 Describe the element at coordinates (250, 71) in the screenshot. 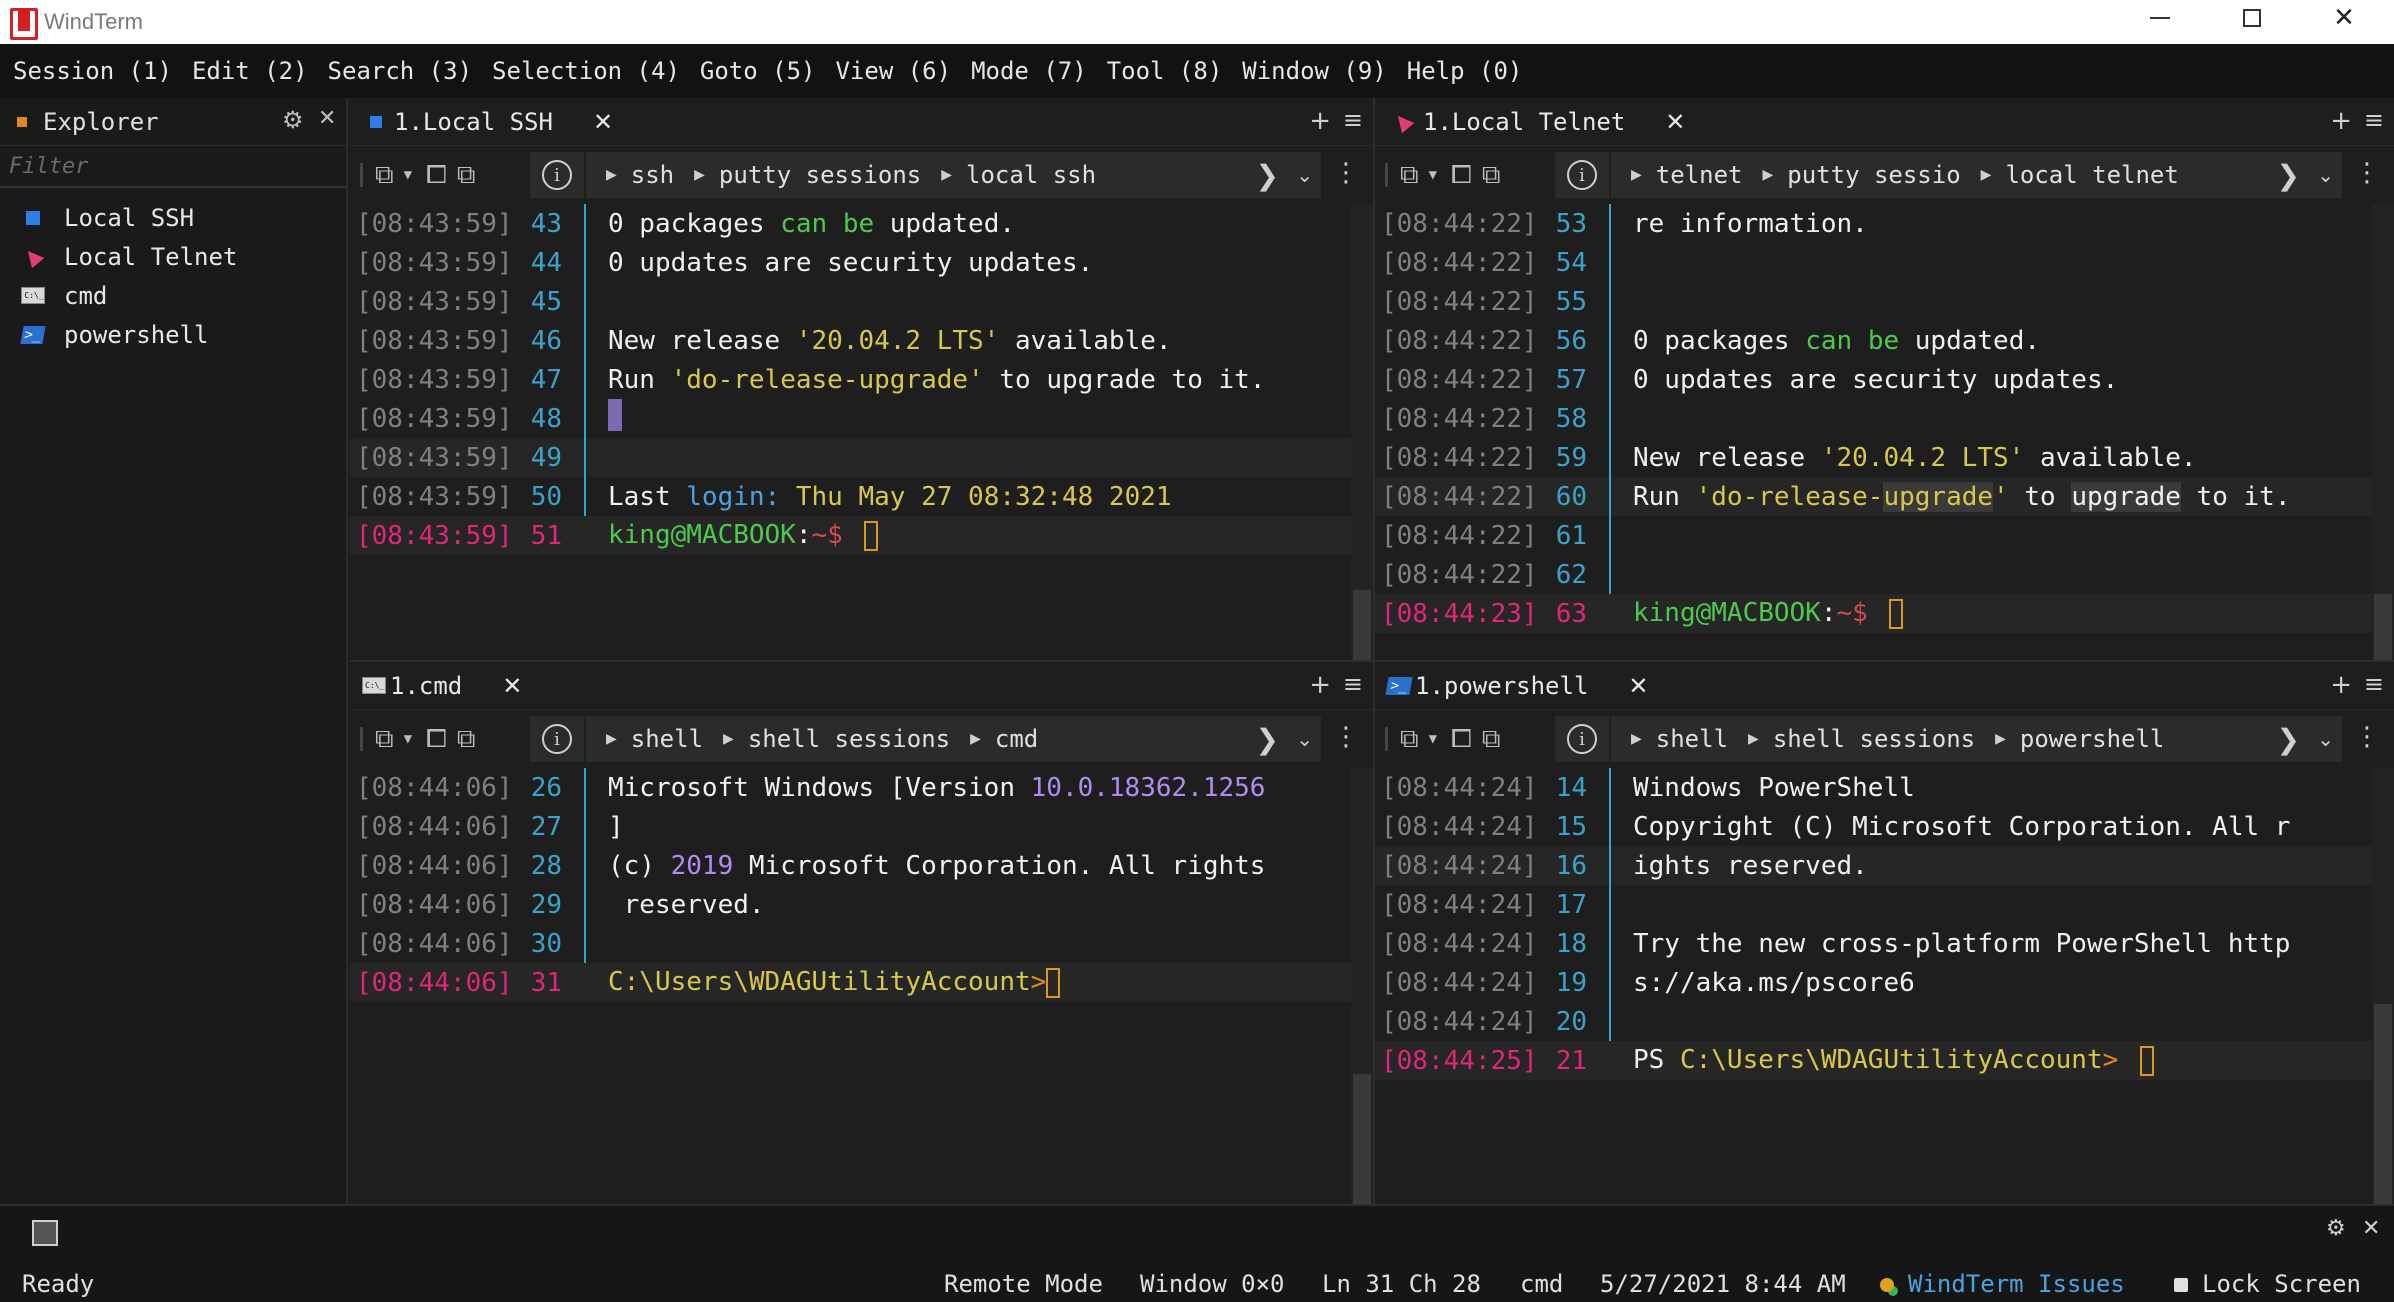

I see `menu-edit: Edit (2)` at that location.